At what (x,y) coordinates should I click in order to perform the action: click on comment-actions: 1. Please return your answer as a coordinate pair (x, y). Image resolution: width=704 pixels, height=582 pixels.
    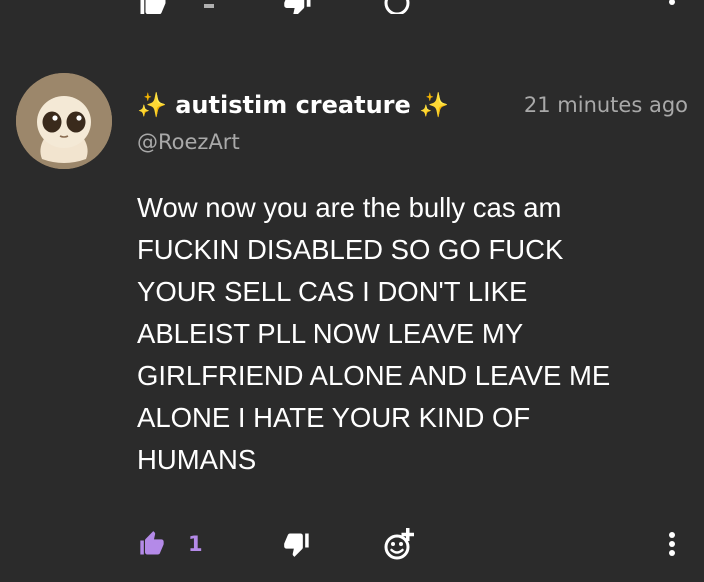
    Looking at the image, I should click on (352, 545).